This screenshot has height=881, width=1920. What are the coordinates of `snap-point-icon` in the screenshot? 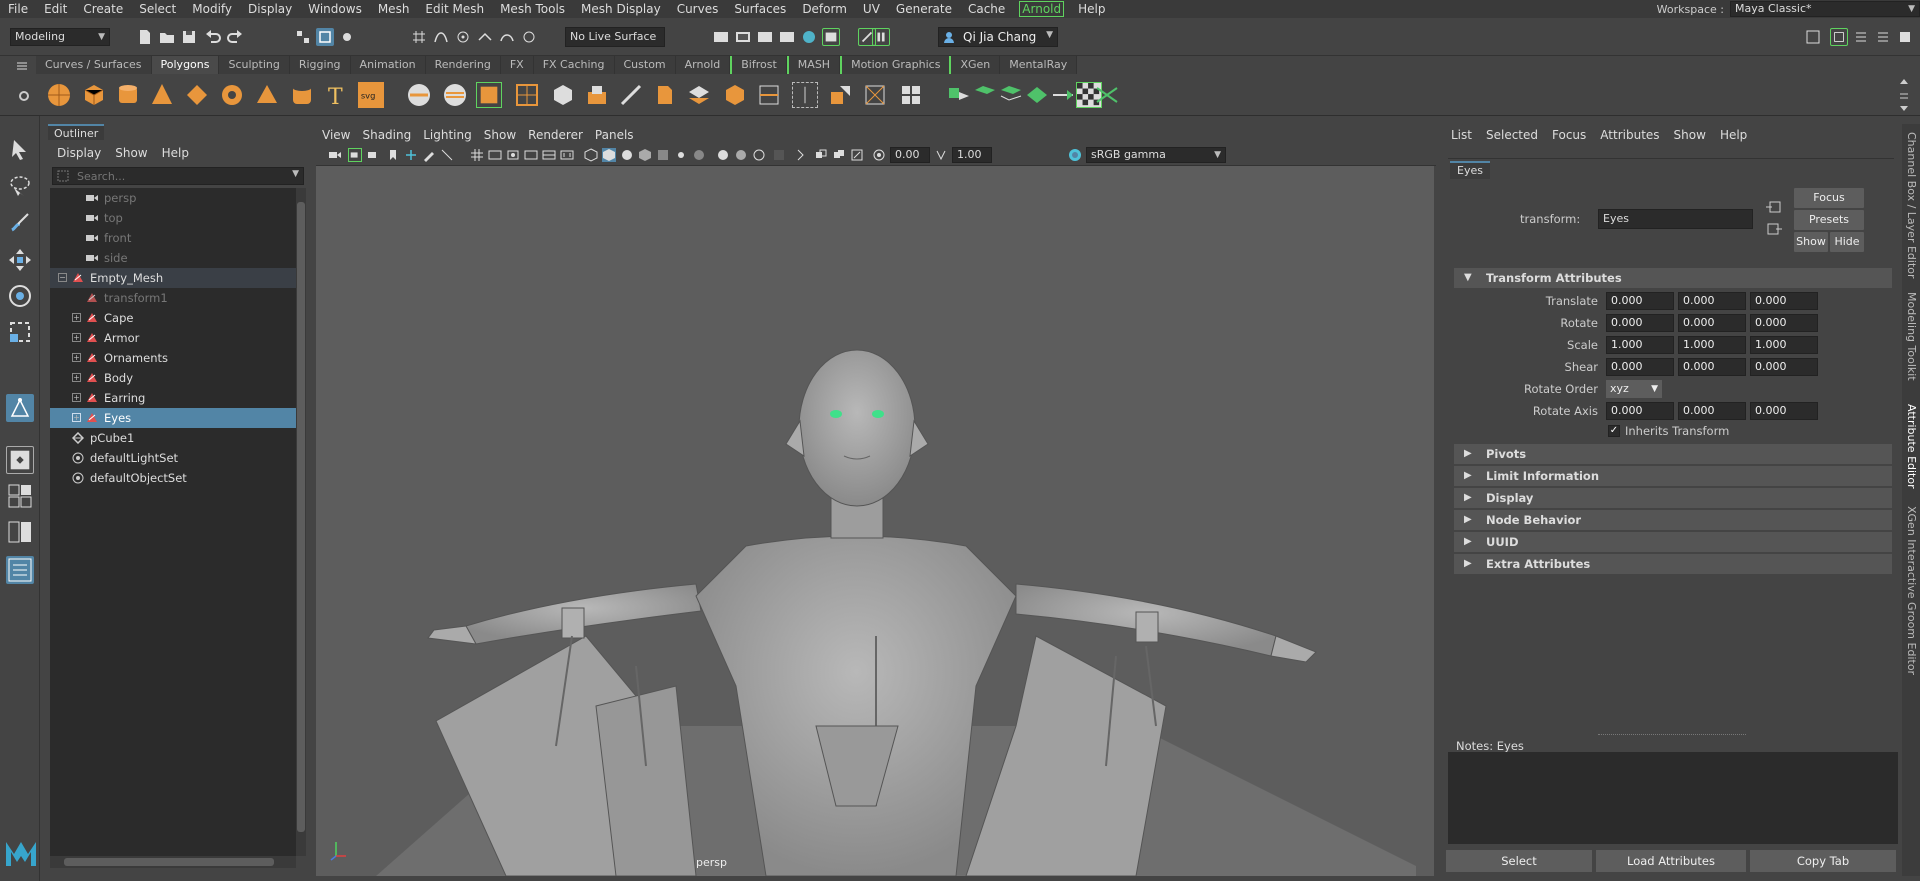 It's located at (463, 37).